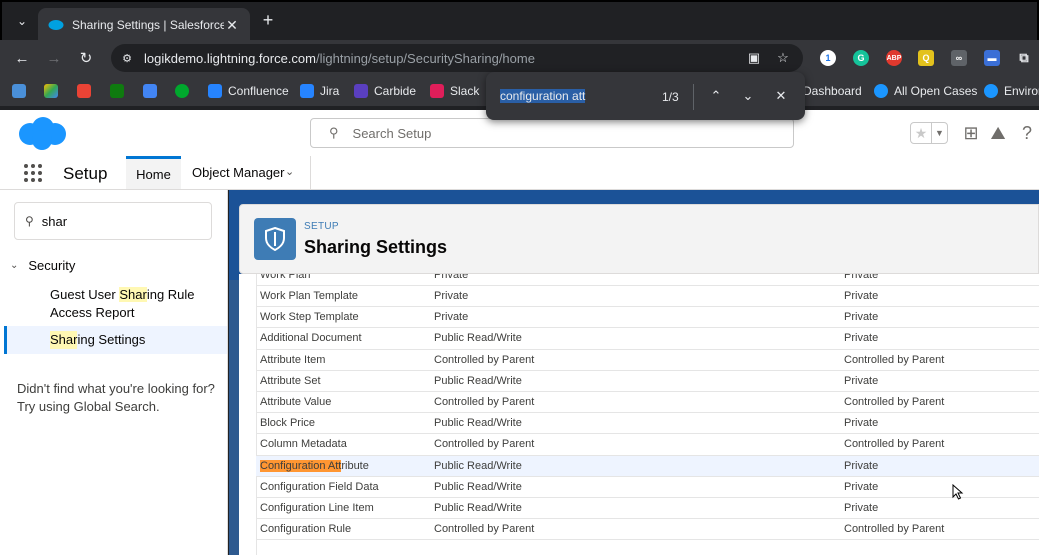 This screenshot has height=555, width=1039. Describe the element at coordinates (248, 91) in the screenshot. I see `bookmark-confluence: Confluence` at that location.